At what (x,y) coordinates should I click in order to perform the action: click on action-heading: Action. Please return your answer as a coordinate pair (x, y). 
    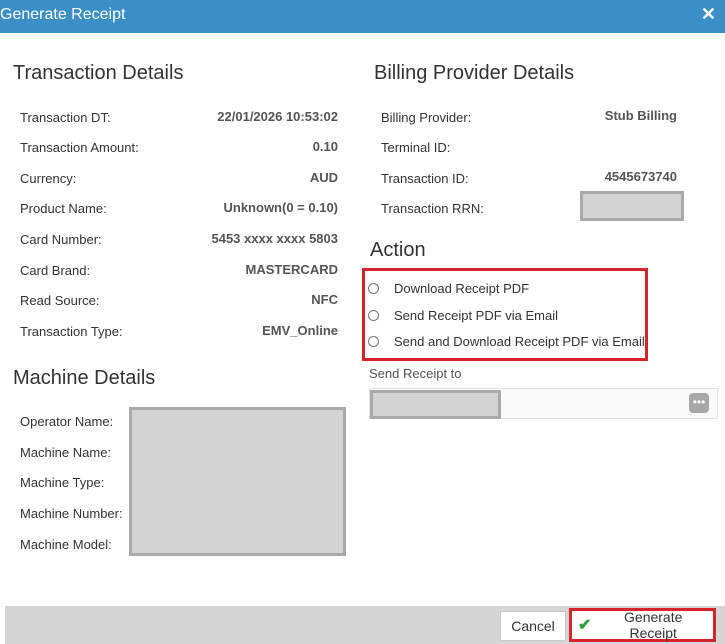
    Looking at the image, I should click on (398, 250).